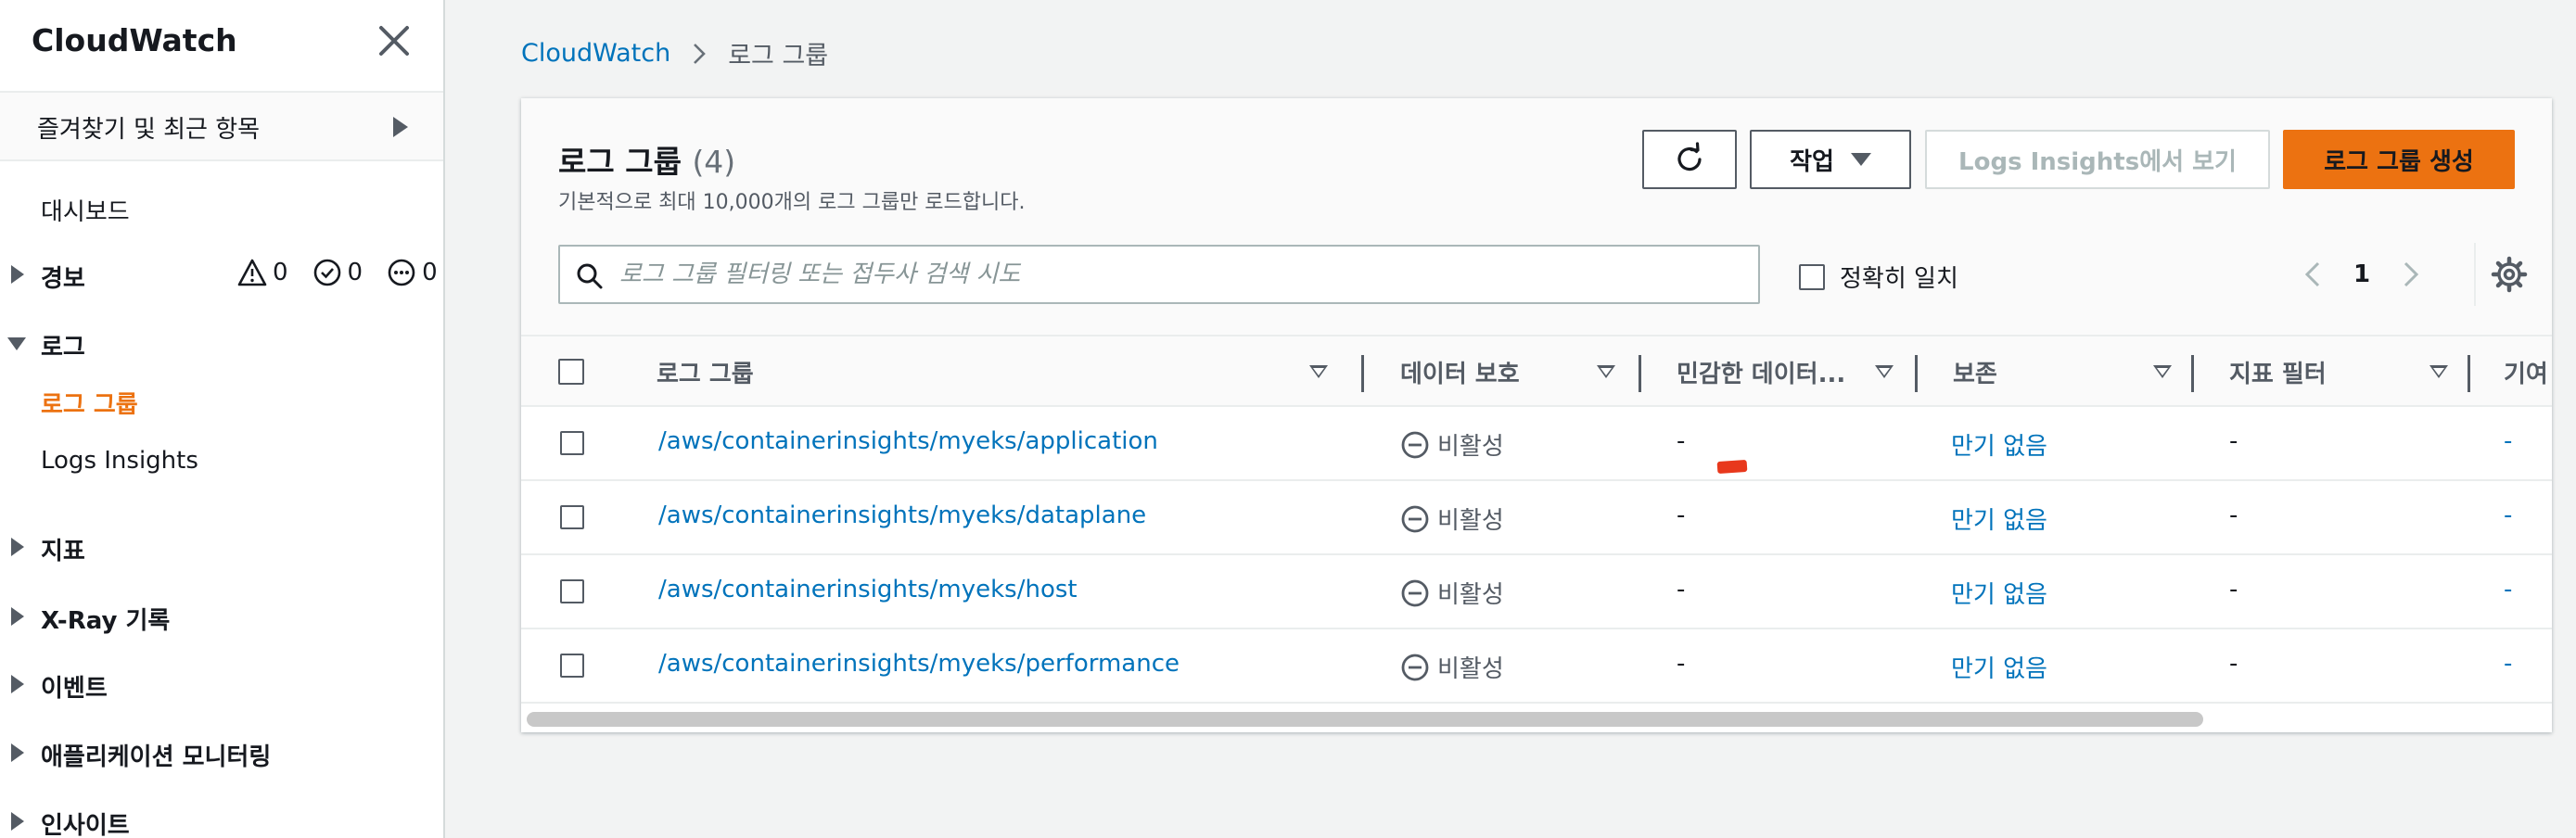 The height and width of the screenshot is (838, 2576). Describe the element at coordinates (222, 462) in the screenshot. I see `sidebar-item-logs-insights: Logs Insights` at that location.